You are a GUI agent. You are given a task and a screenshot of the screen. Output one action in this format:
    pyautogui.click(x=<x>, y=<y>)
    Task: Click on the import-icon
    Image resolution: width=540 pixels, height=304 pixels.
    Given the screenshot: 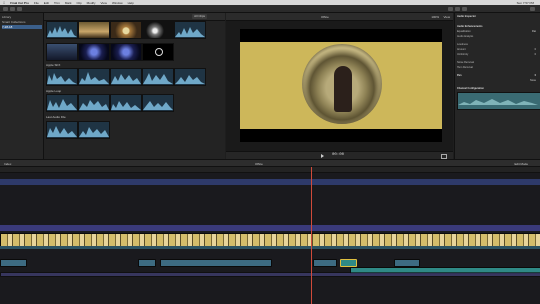 What is the action you would take?
    pyautogui.click(x=5, y=9)
    